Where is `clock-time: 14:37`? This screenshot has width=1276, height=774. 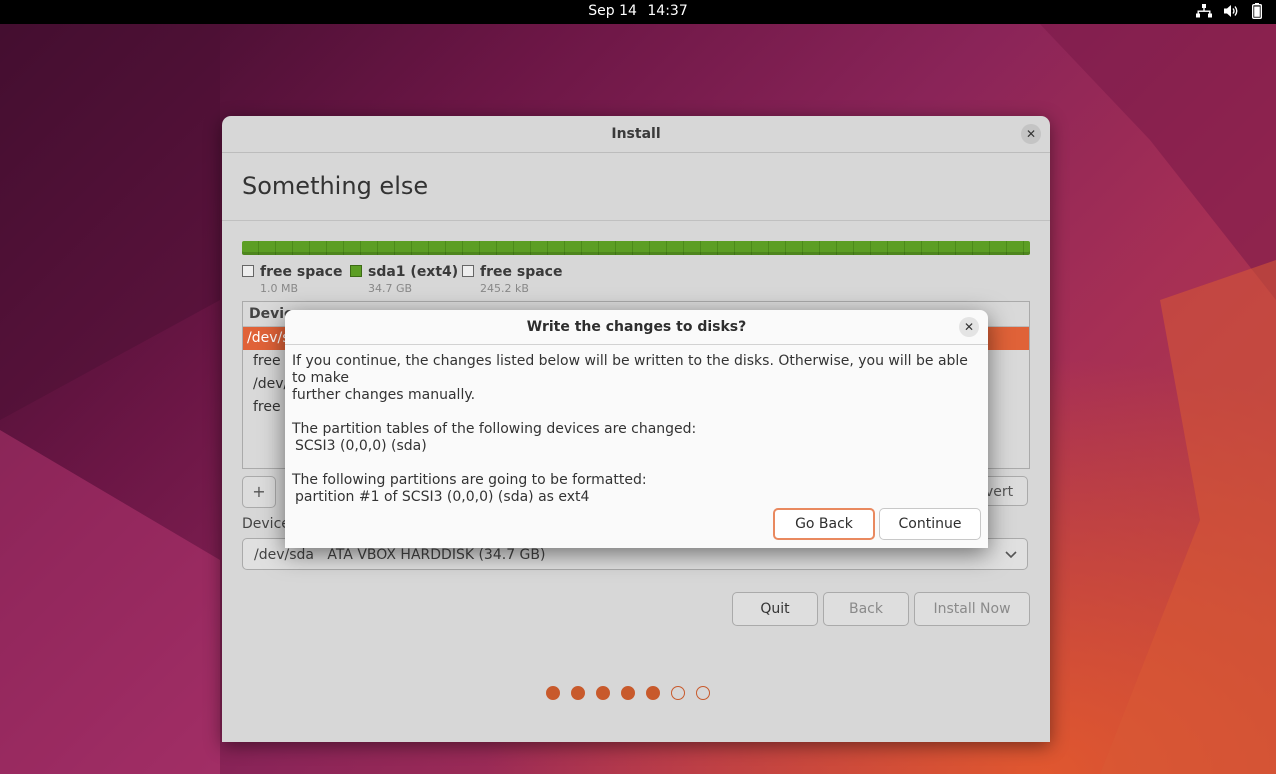 clock-time: 14:37 is located at coordinates (667, 11).